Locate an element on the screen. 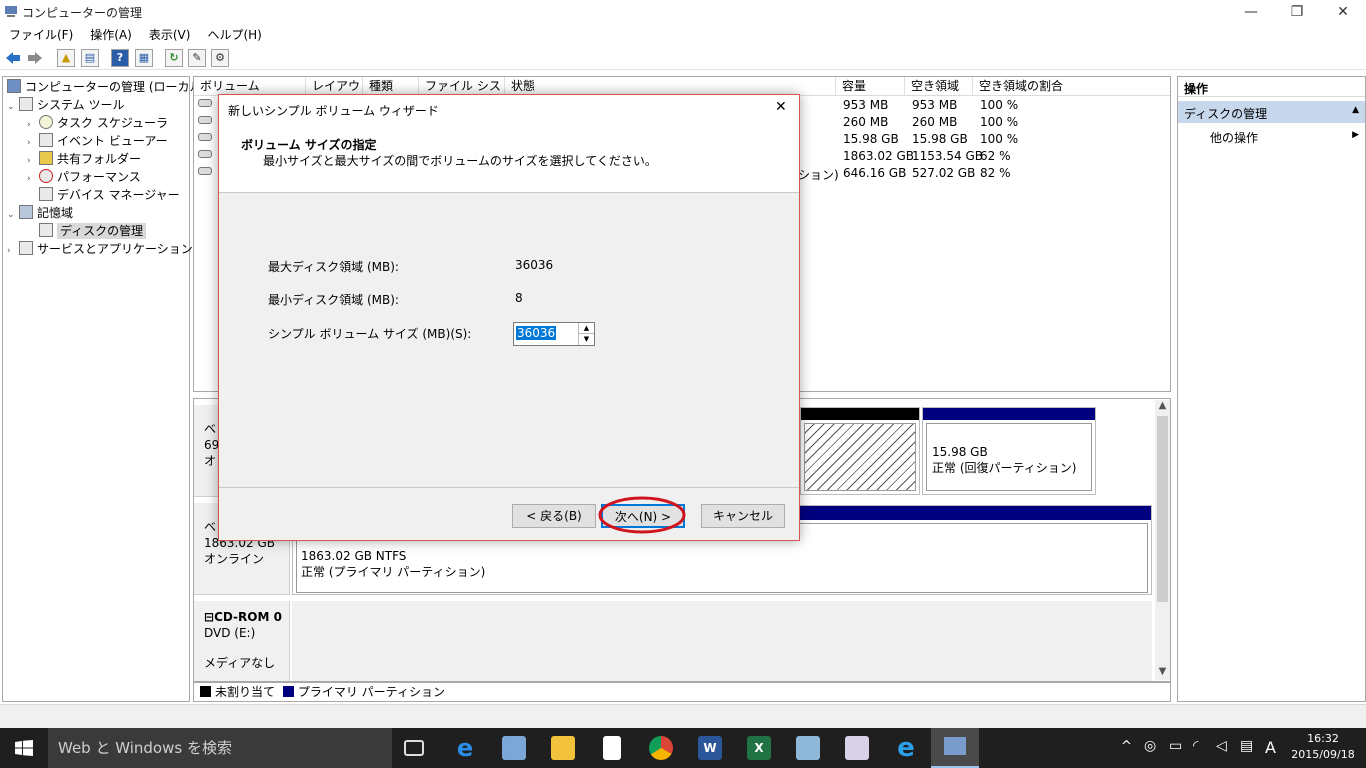 The height and width of the screenshot is (768, 1366). refresh-icon: ↻ is located at coordinates (174, 58).